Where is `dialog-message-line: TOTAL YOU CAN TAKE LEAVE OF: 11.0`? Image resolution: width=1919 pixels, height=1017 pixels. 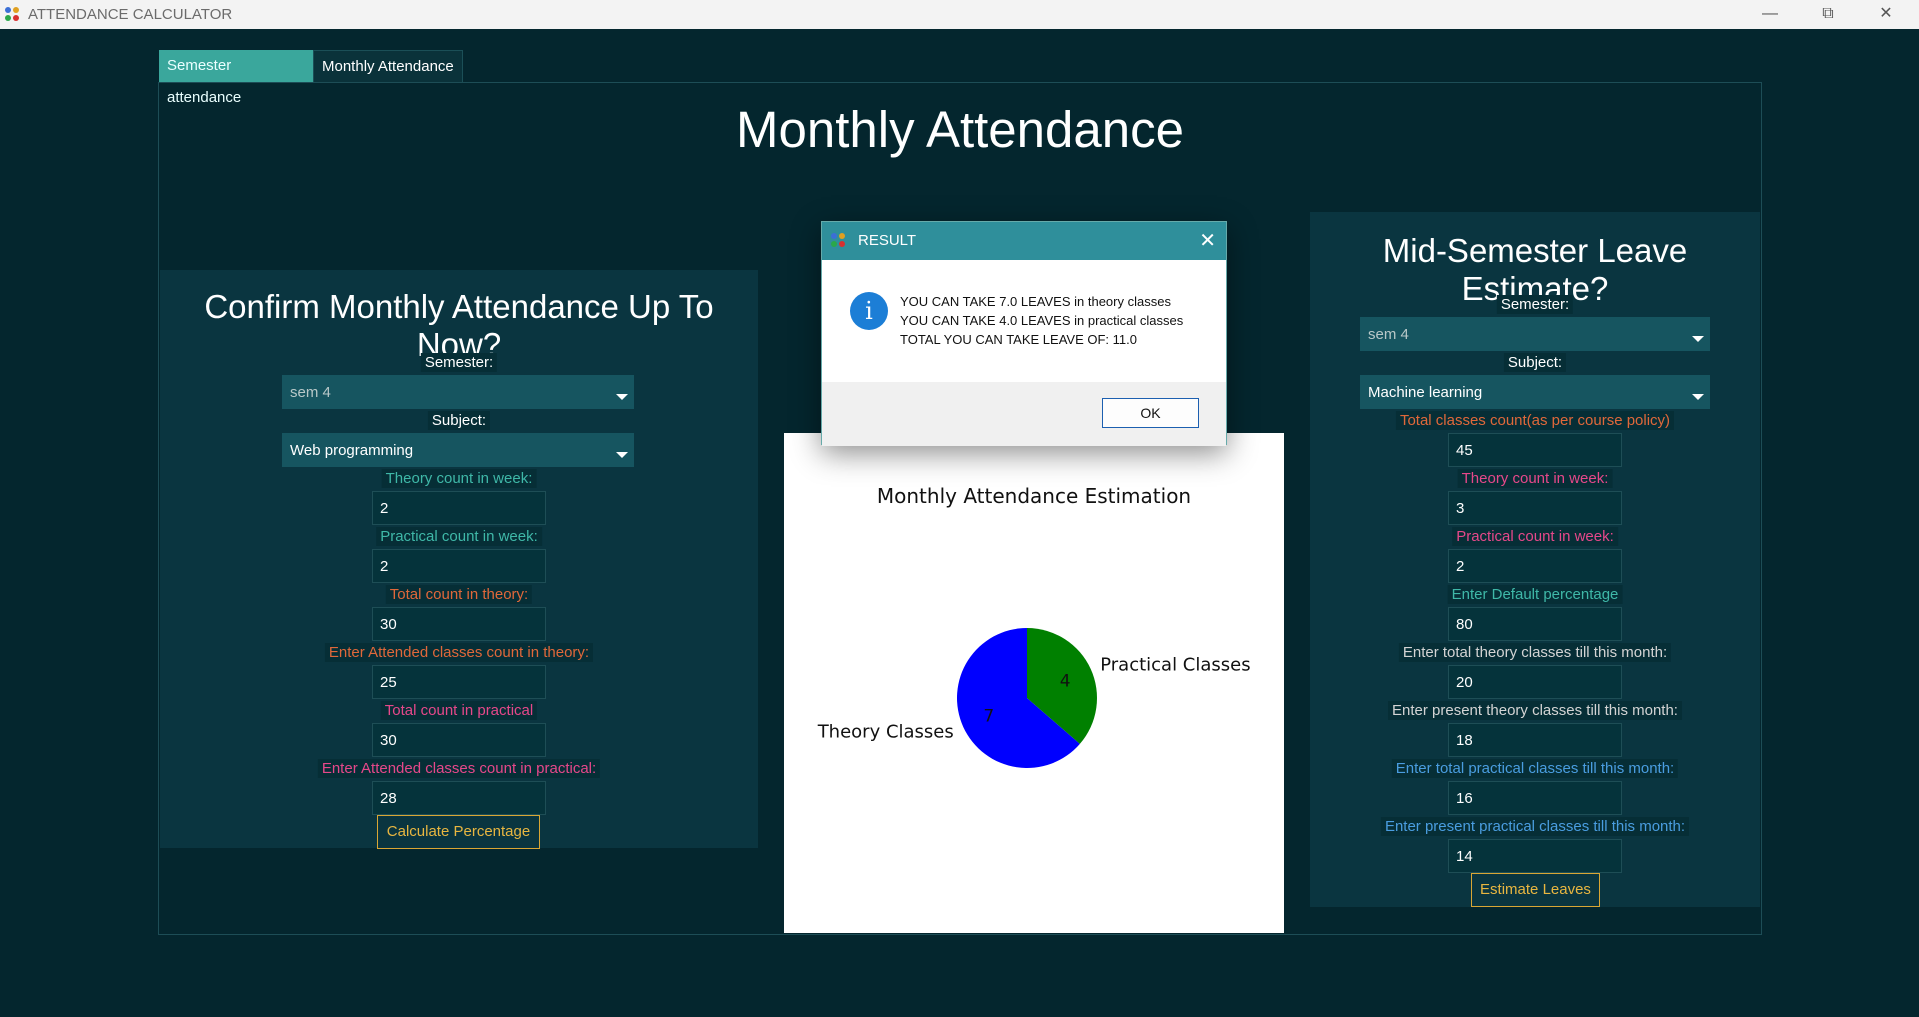
dialog-message-line: TOTAL YOU CAN TAKE LEAVE OF: 11.0 is located at coordinates (1018, 339).